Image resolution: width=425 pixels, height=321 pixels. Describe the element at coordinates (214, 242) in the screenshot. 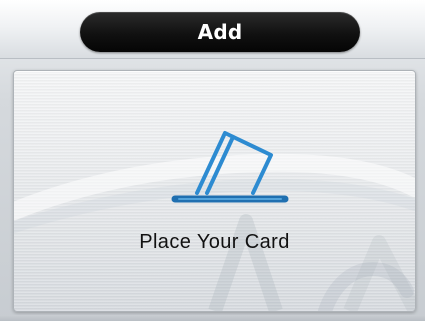

I see `instruction-text: Place Your Card` at that location.